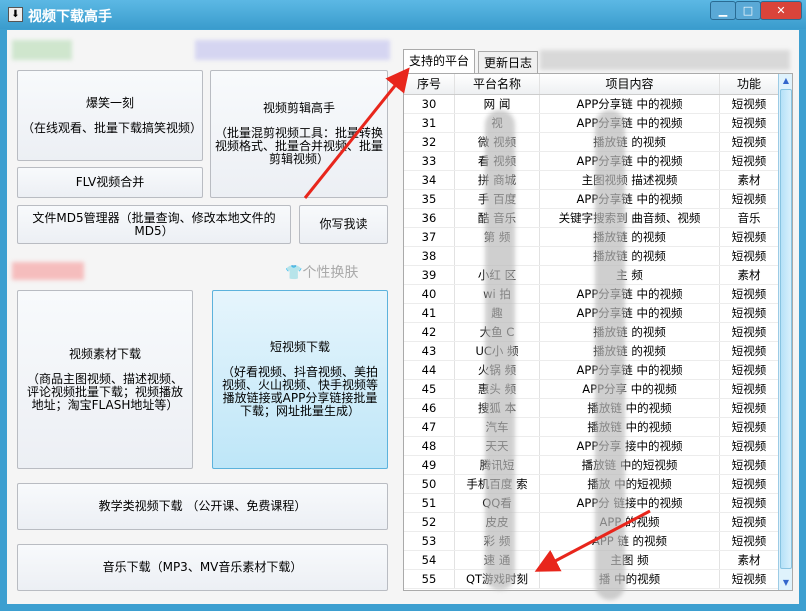  Describe the element at coordinates (592, 540) in the screenshot. I see `arrow-to-row` at that location.